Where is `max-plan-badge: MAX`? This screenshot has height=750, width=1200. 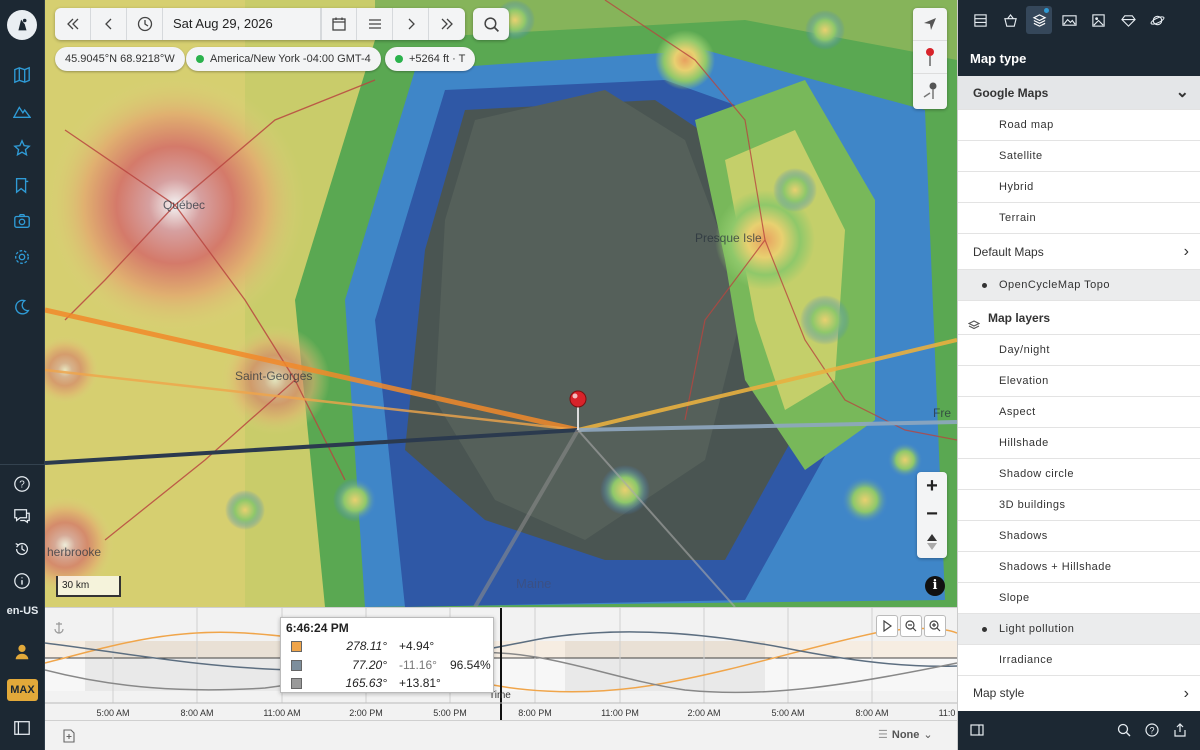 max-plan-badge: MAX is located at coordinates (22, 690).